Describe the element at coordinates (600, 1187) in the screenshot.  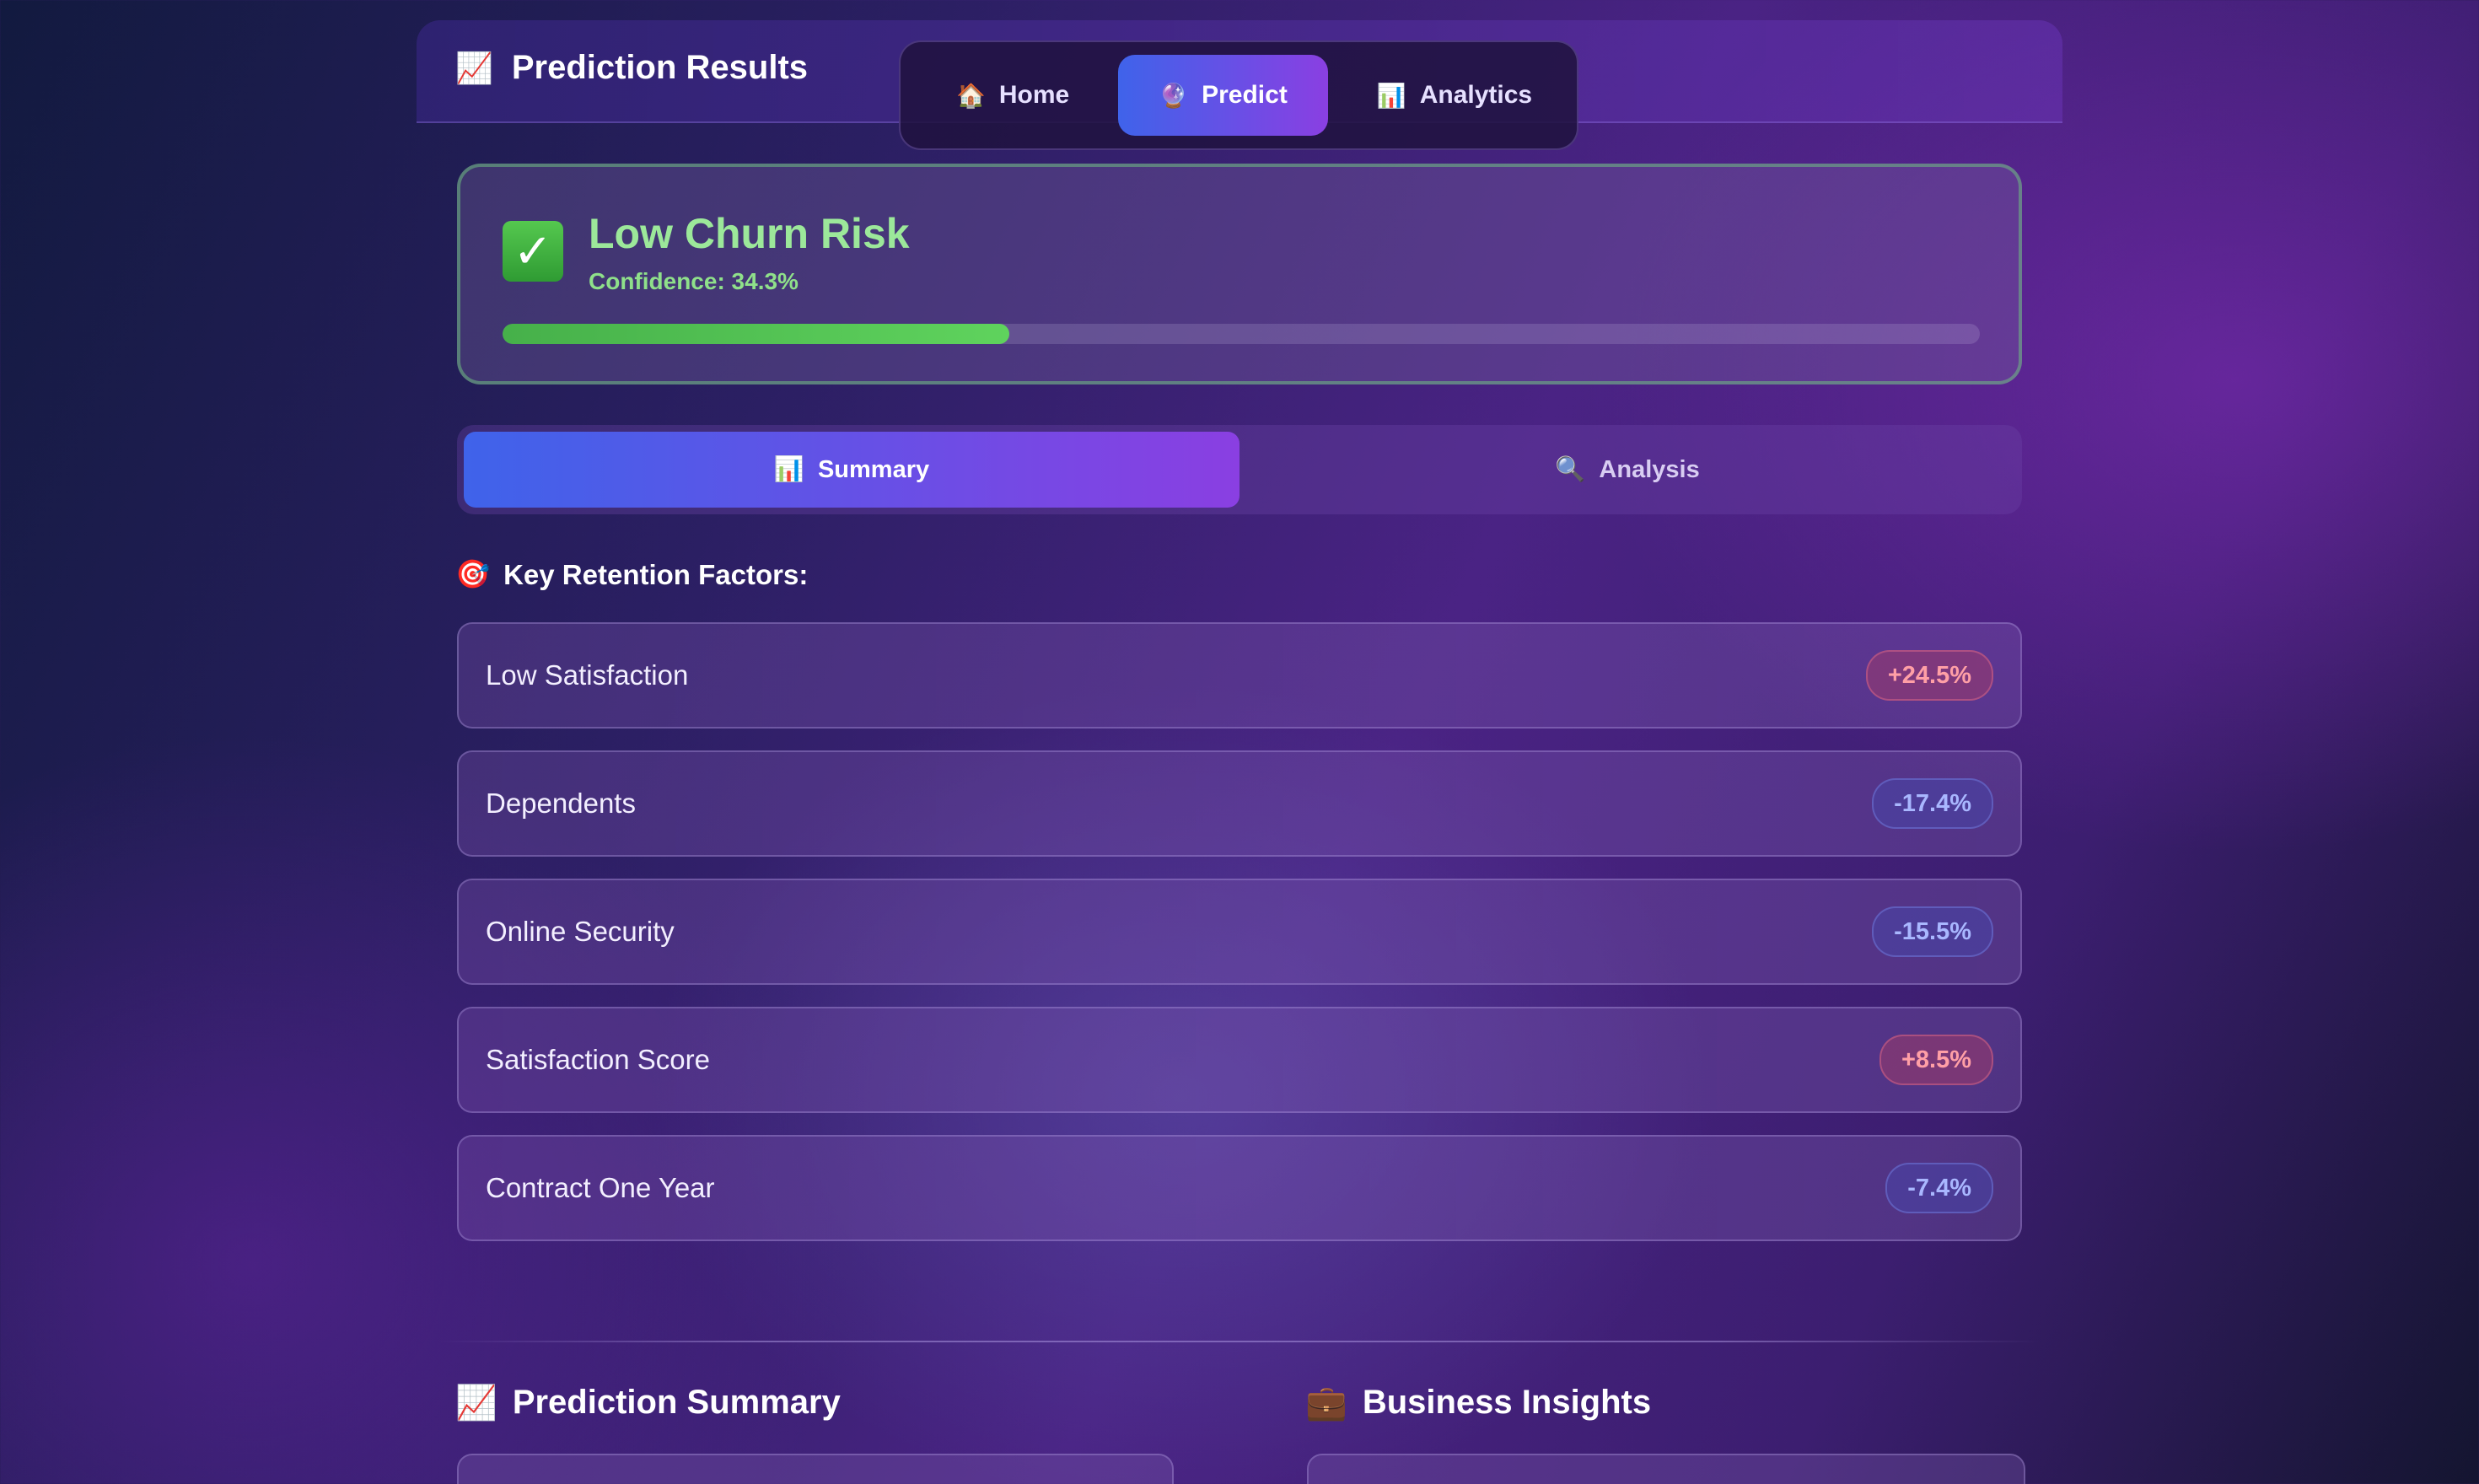
I see `factor-name: Contract One Year` at that location.